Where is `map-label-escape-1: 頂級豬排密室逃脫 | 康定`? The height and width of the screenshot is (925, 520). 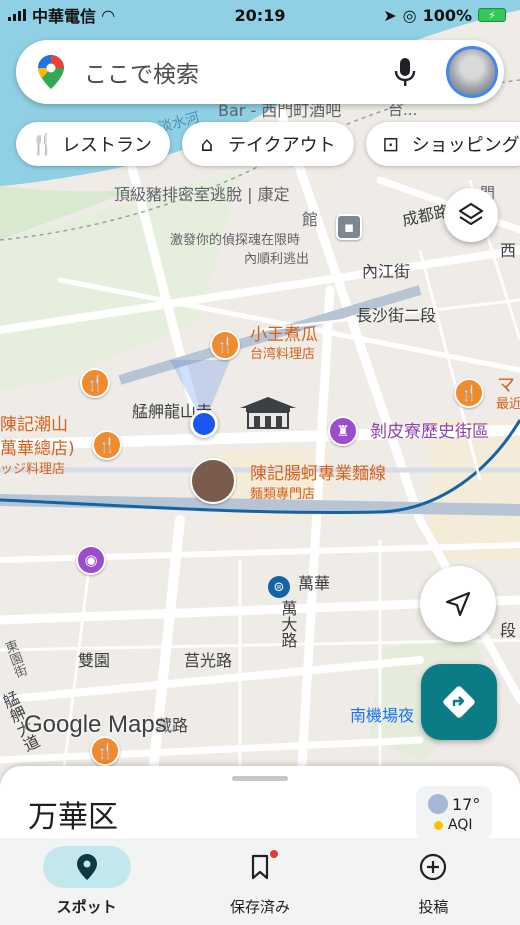
map-label-escape-1: 頂級豬排密室逃脫 | 康定 is located at coordinates (202, 194).